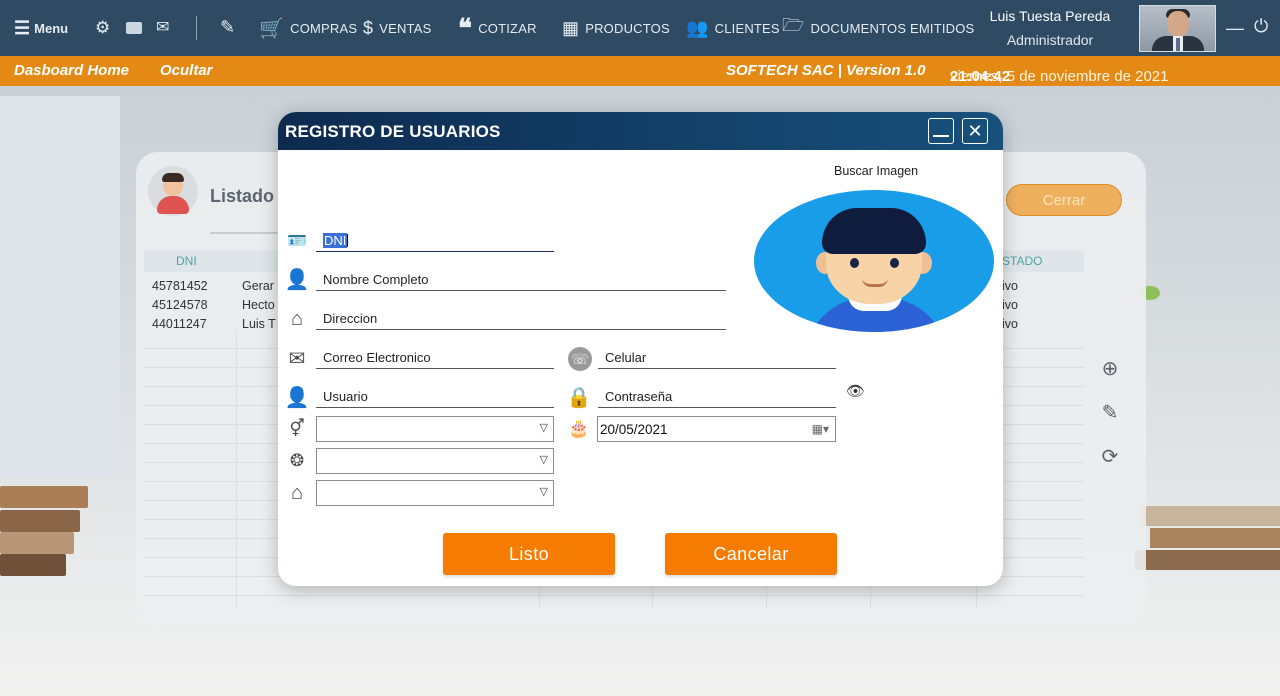  Describe the element at coordinates (71, 70) in the screenshot. I see `dashboard-home-link: Dasboard Home` at that location.